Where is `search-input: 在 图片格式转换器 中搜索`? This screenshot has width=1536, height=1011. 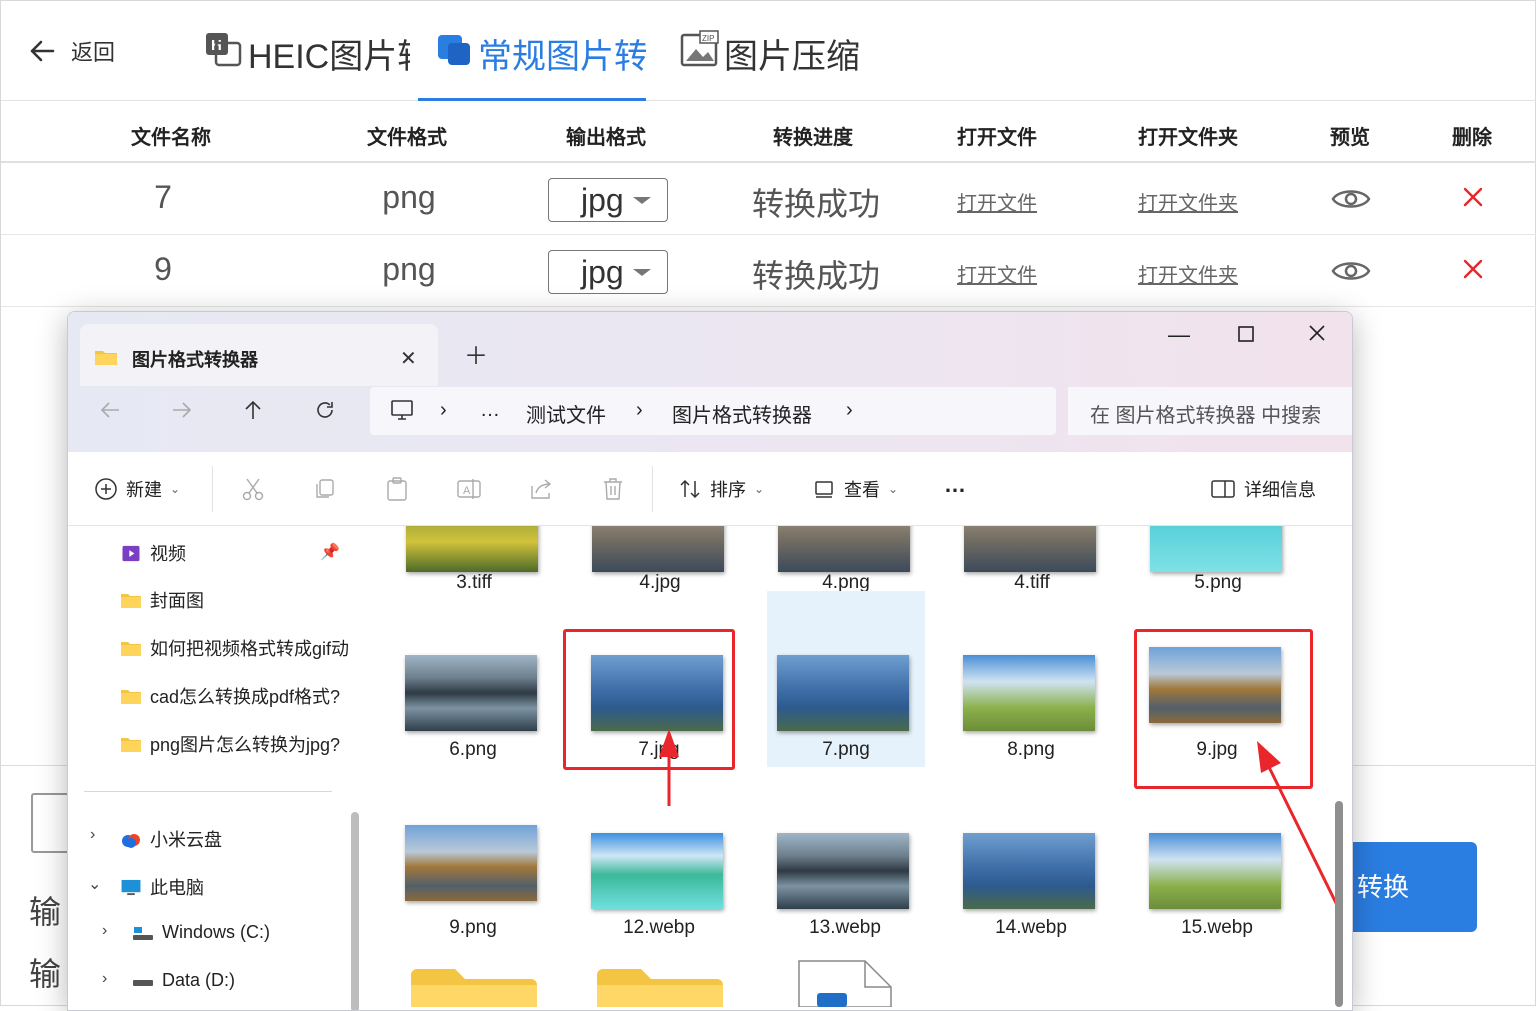 search-input: 在 图片格式转换器 中搜索 is located at coordinates (1210, 411).